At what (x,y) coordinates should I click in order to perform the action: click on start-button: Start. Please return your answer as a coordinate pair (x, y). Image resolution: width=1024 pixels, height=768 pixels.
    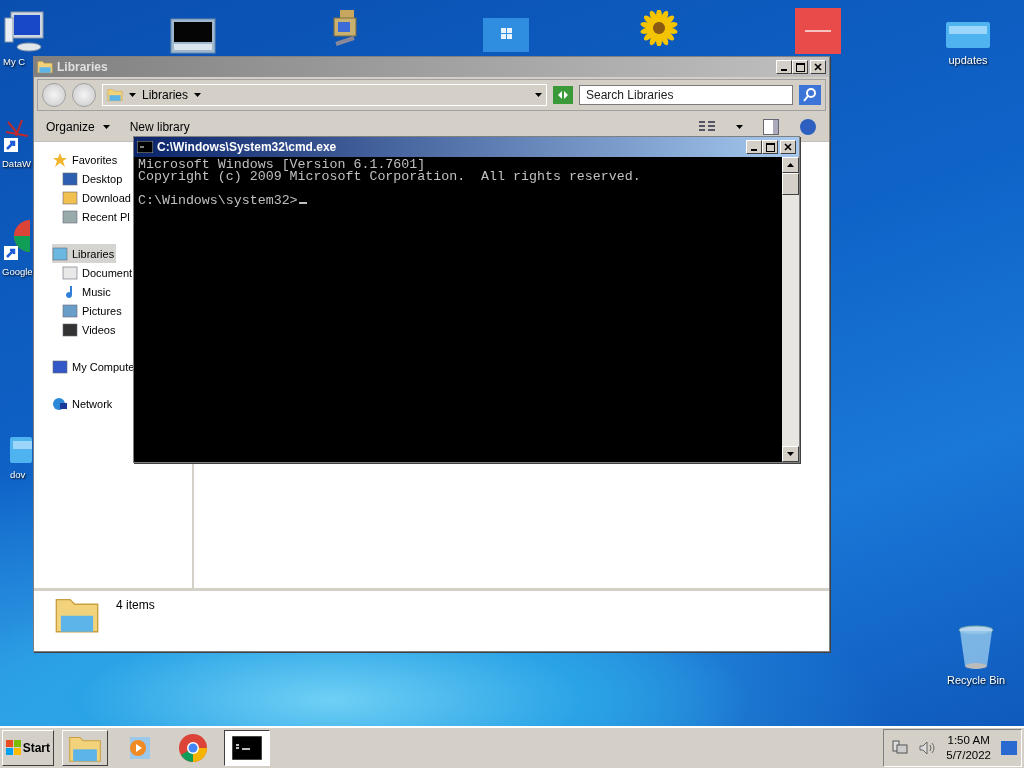
    Looking at the image, I should click on (28, 748).